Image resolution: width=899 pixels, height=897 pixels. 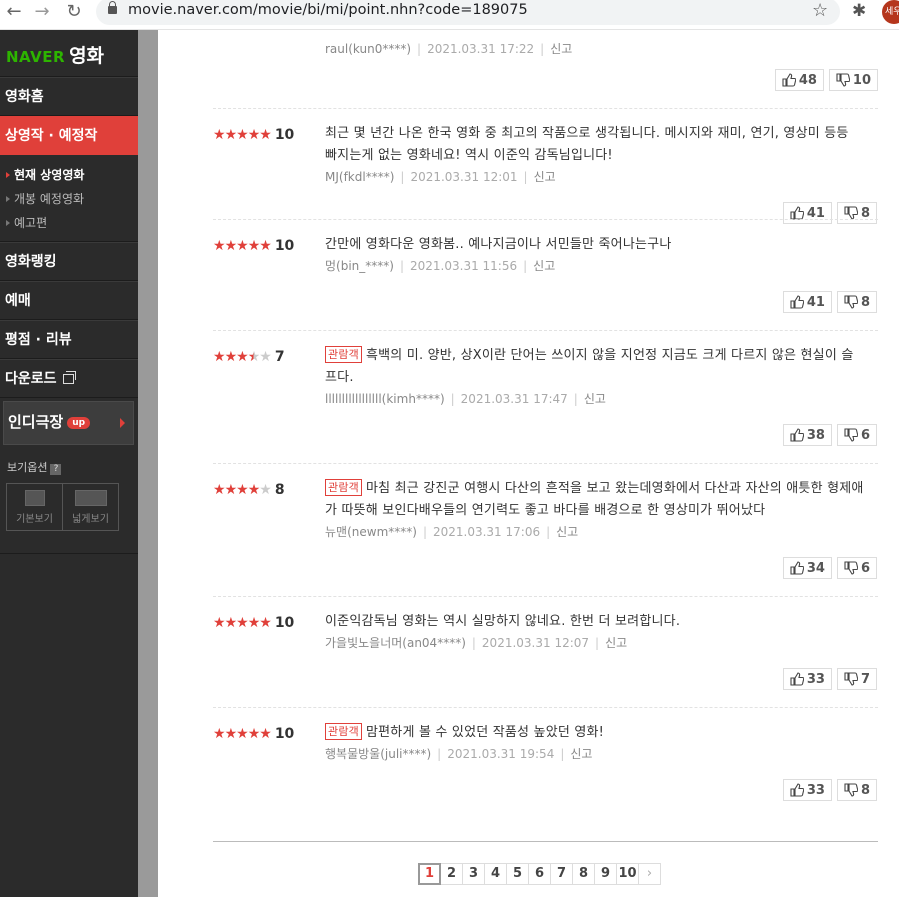 What do you see at coordinates (14, 12) in the screenshot?
I see `back-icon: ←` at bounding box center [14, 12].